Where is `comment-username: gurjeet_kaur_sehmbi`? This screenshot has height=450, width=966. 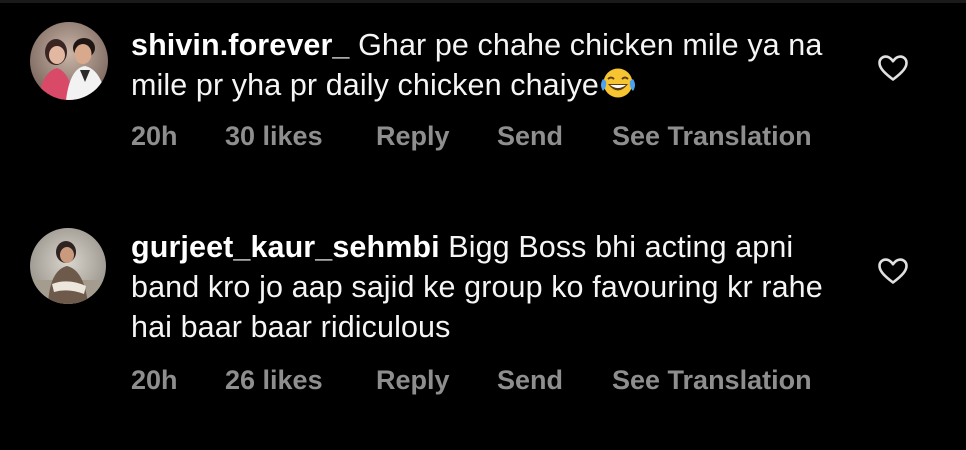
comment-username: gurjeet_kaur_sehmbi is located at coordinates (285, 247).